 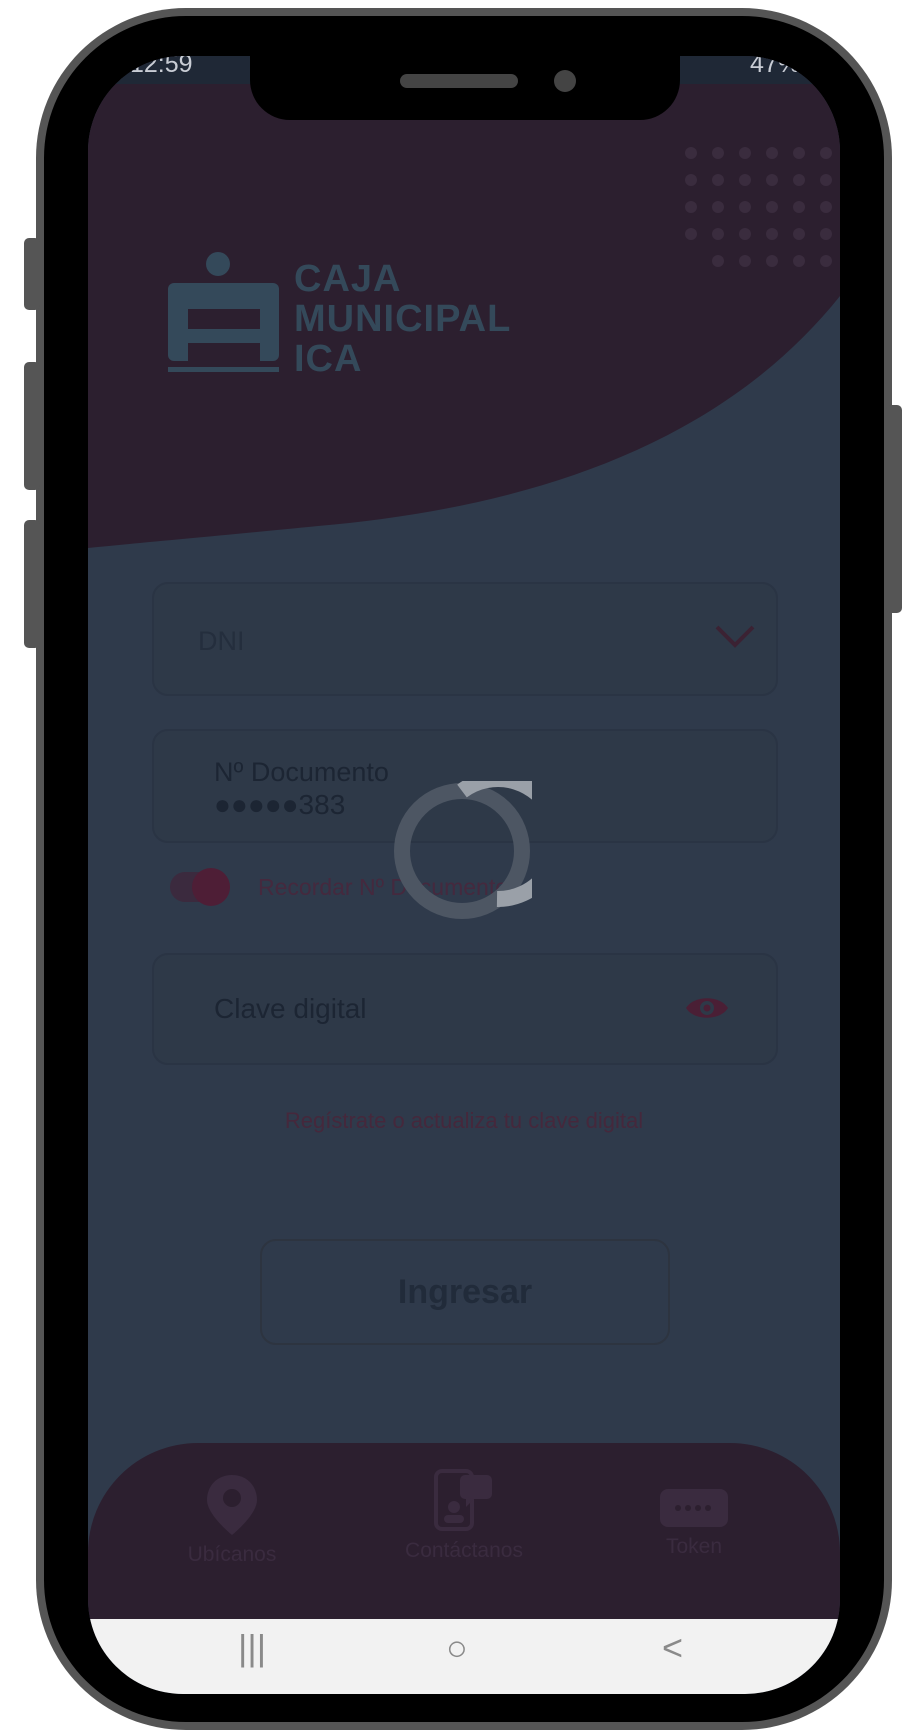 I want to click on side-button-left-bottom, so click(x=32, y=584).